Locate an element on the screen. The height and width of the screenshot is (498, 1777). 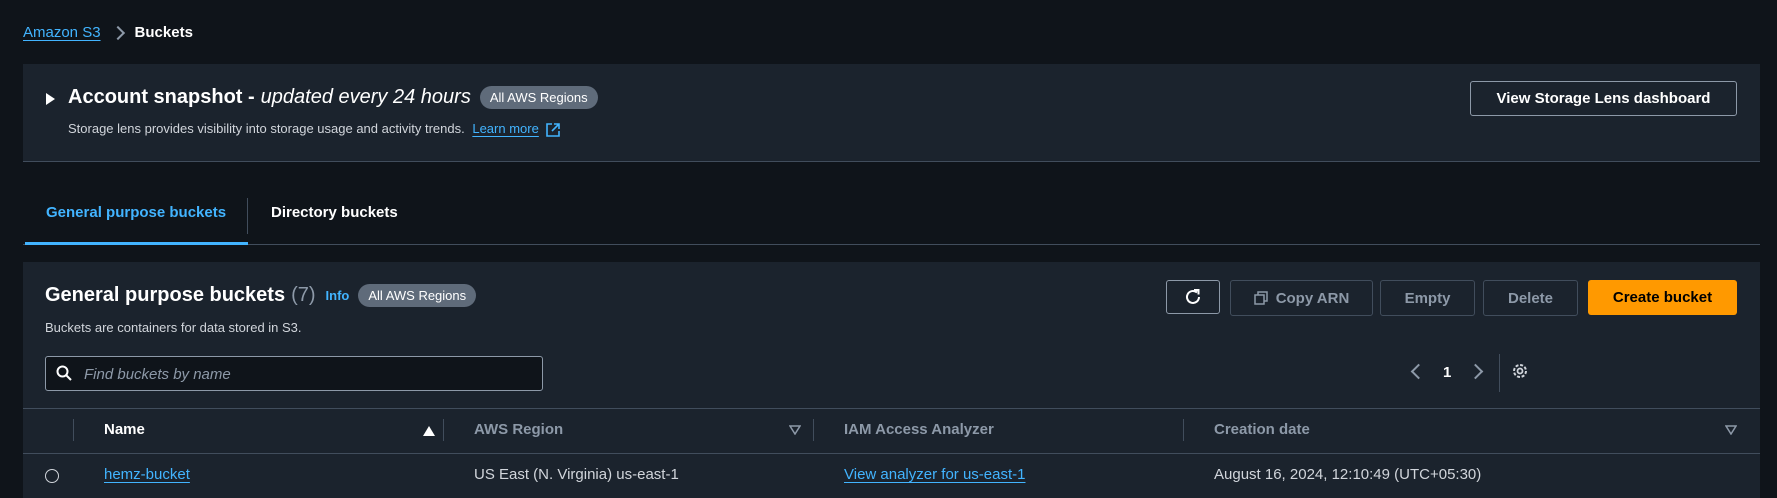
snapshot-title-em: updated every 24 hours is located at coordinates (365, 97).